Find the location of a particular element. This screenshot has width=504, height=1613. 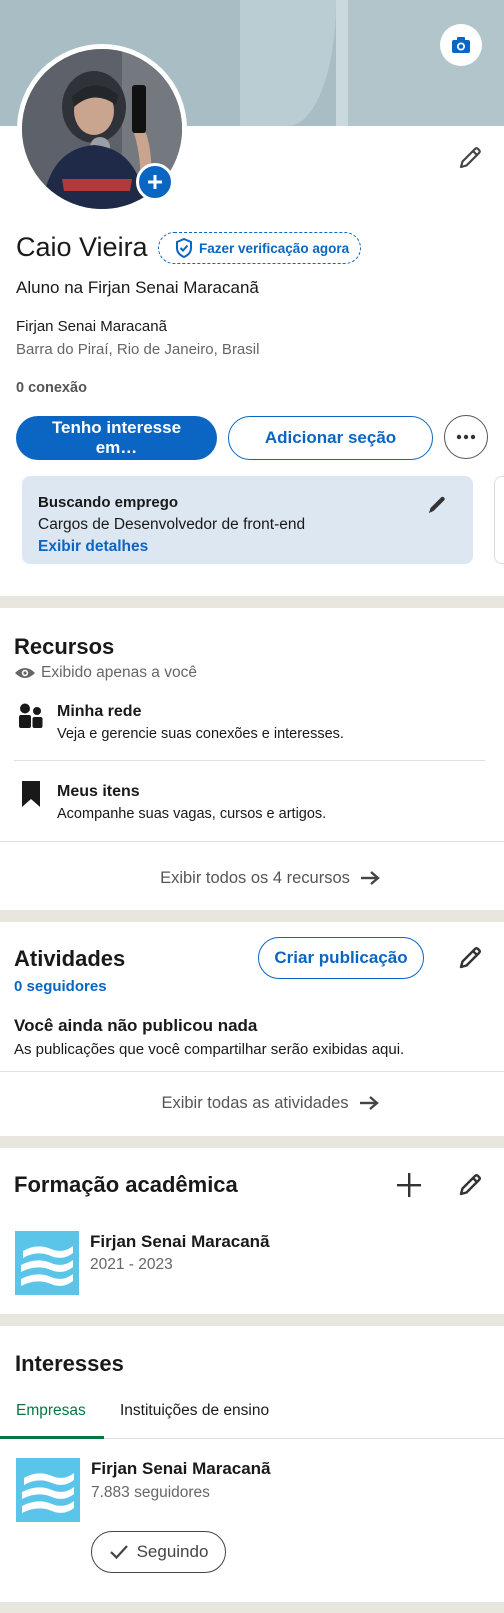

next-card-peek is located at coordinates (499, 520).